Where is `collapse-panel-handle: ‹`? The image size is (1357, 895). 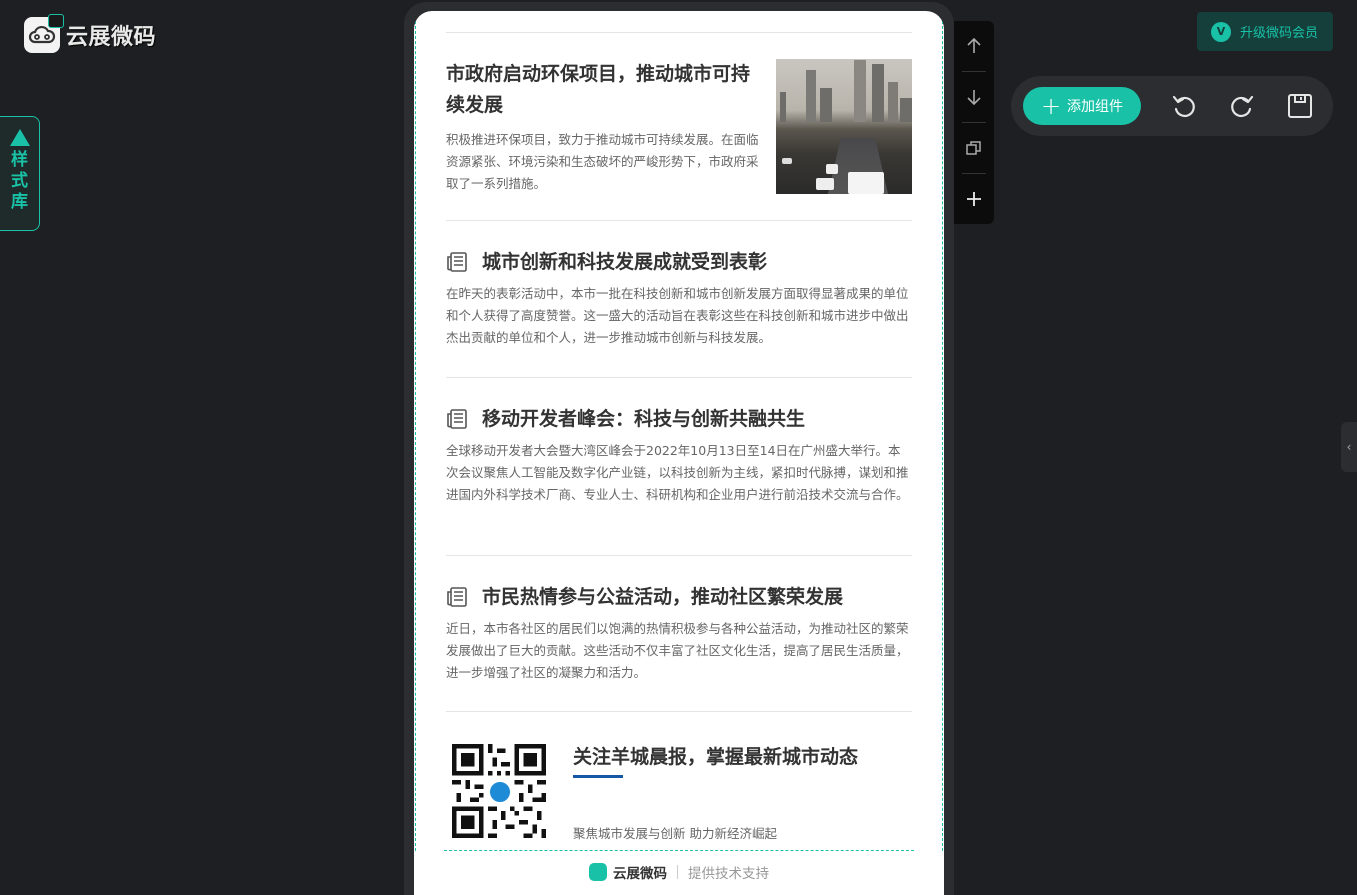
collapse-panel-handle: ‹ is located at coordinates (1349, 447).